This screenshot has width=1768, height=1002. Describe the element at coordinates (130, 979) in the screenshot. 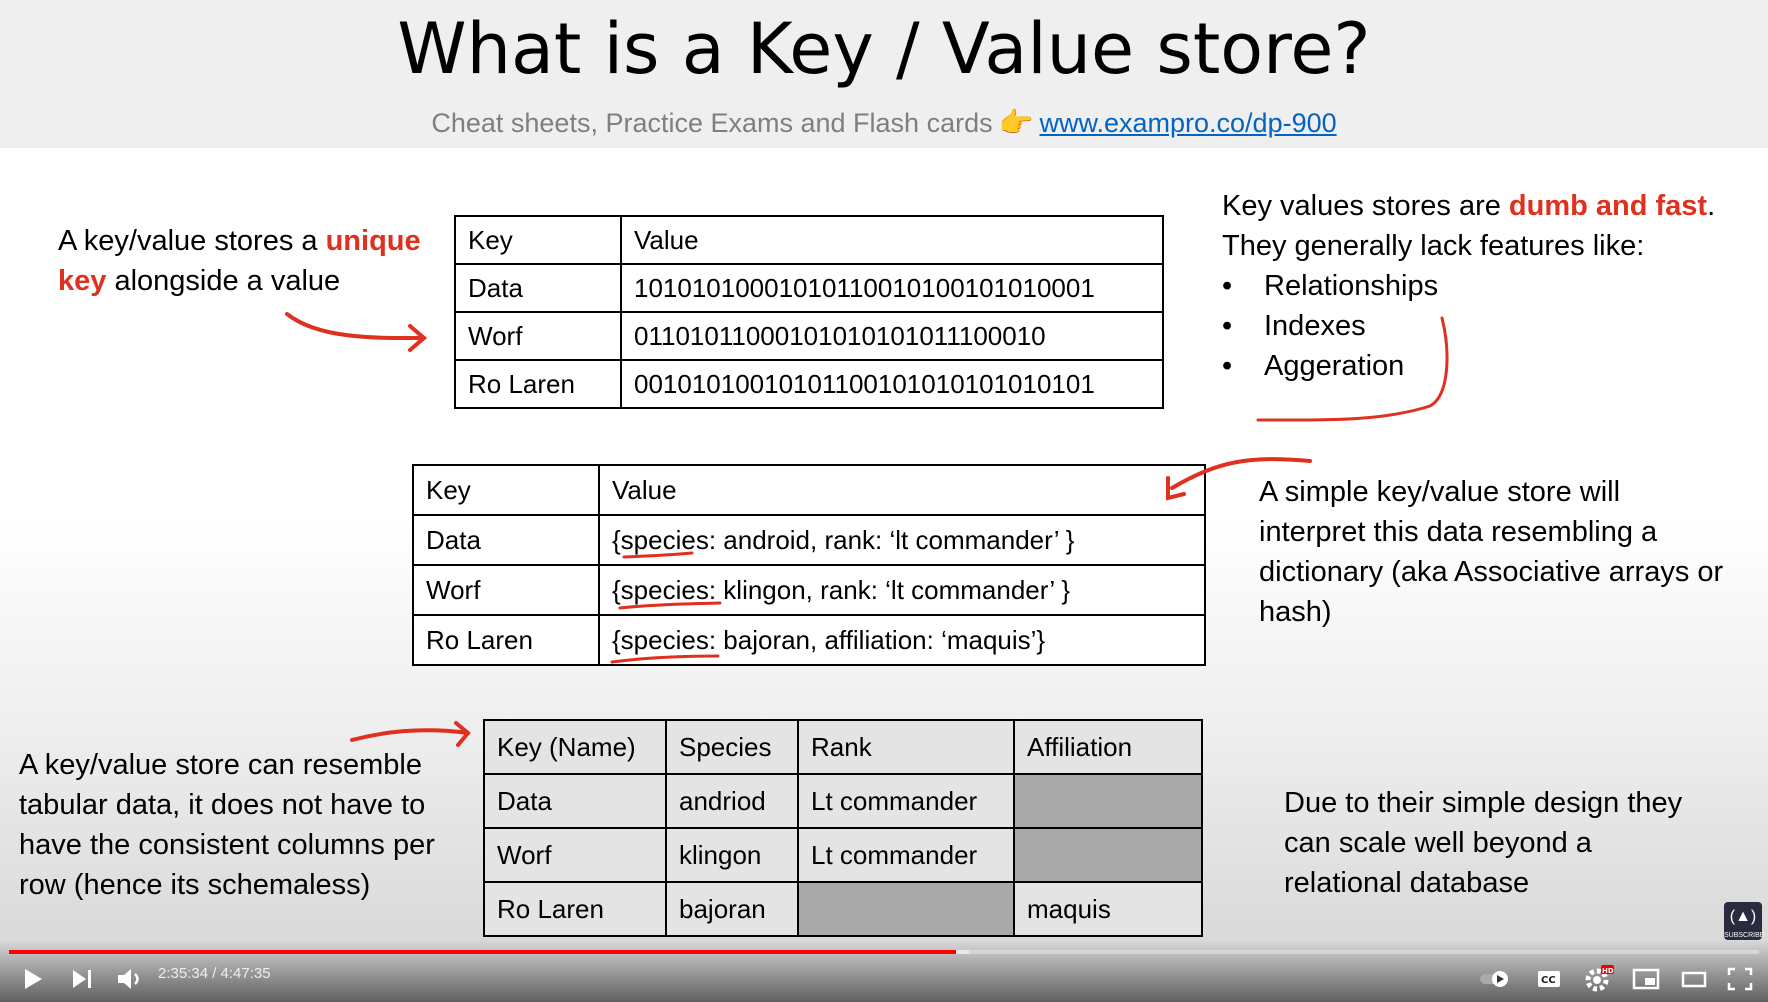

I see `volume-icon` at that location.